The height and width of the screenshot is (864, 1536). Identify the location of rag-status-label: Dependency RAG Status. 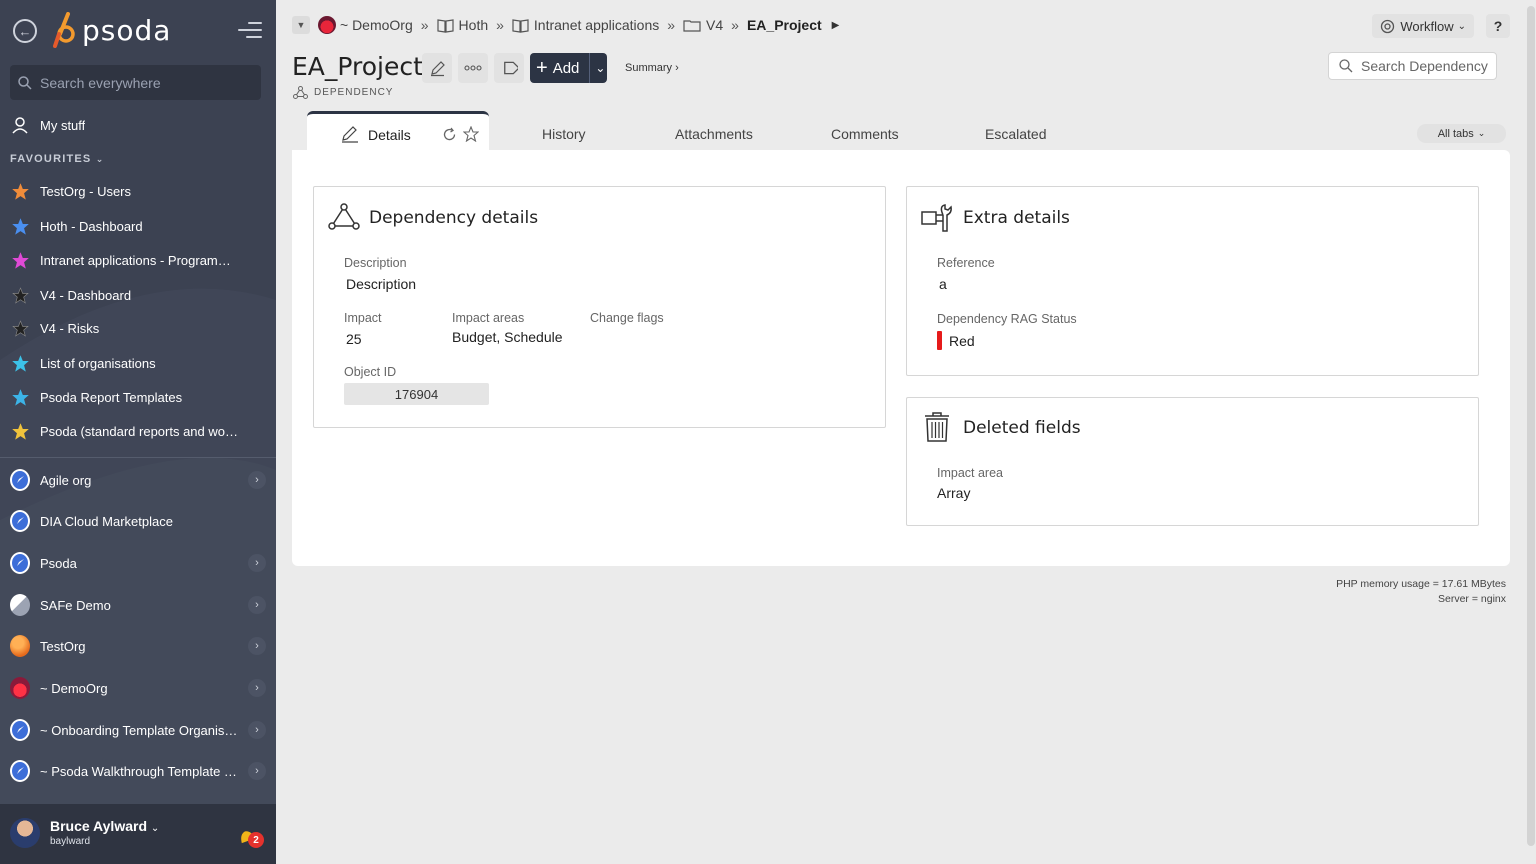
(1007, 319).